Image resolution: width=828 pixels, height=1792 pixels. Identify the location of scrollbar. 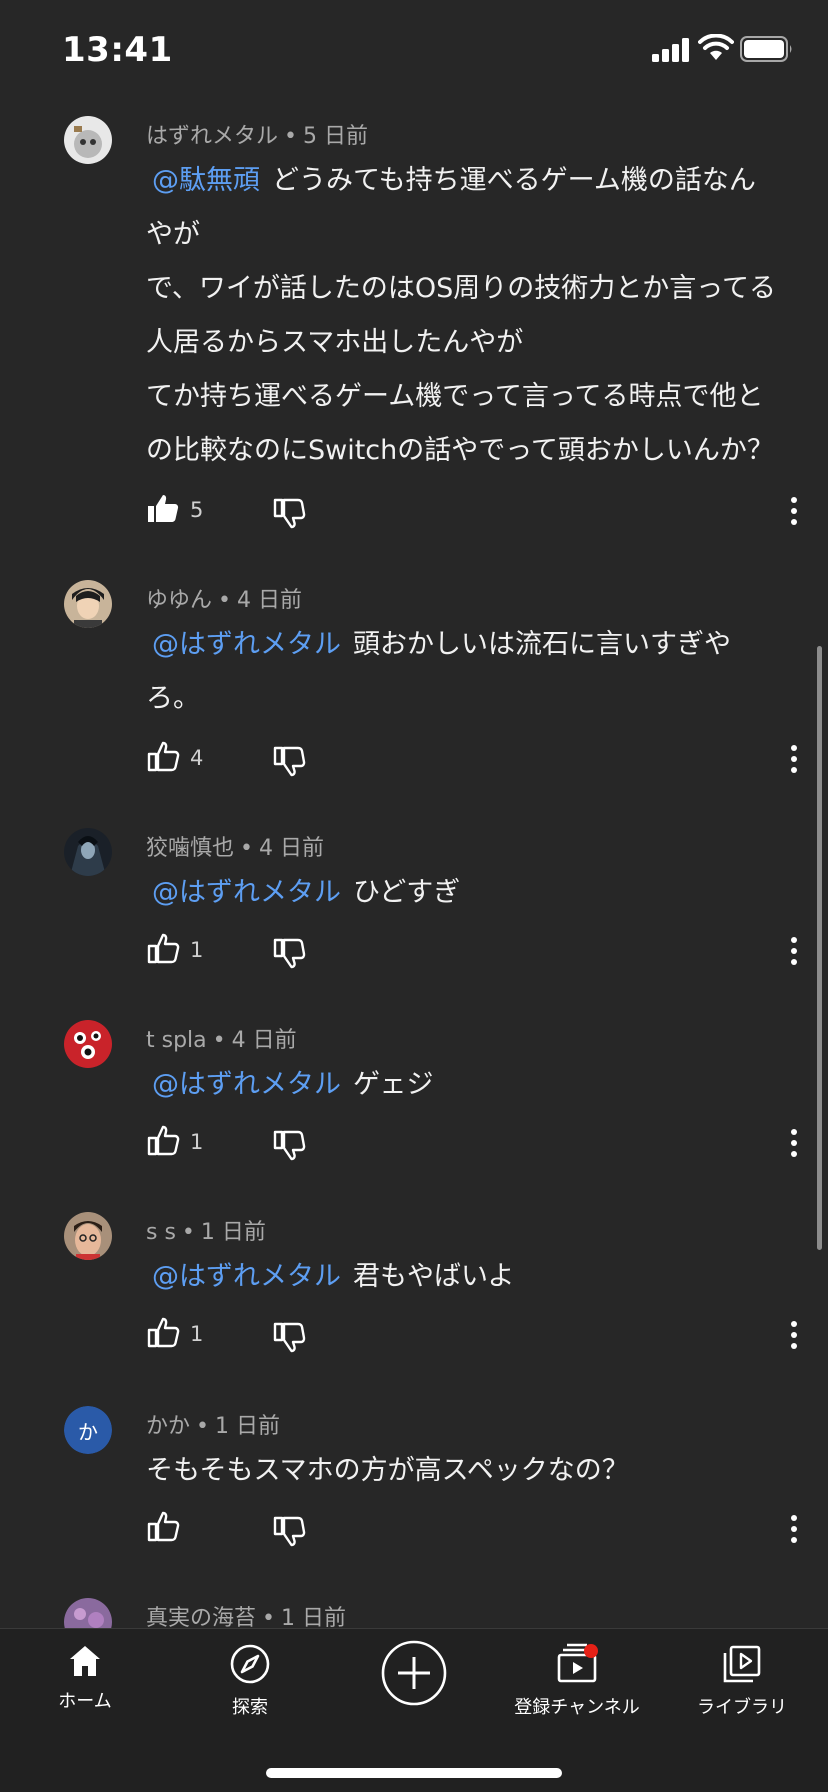
(819, 948).